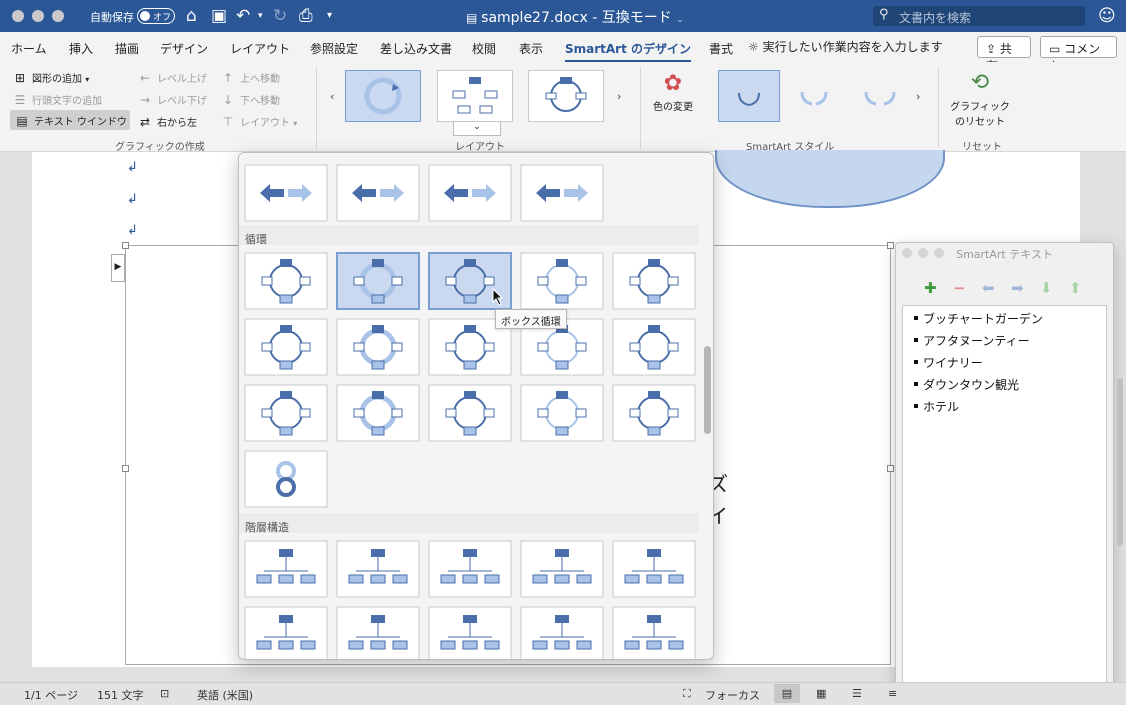 The image size is (1126, 705). What do you see at coordinates (416, 48) in the screenshot?
I see `tab-mailings: 差し込み文書` at bounding box center [416, 48].